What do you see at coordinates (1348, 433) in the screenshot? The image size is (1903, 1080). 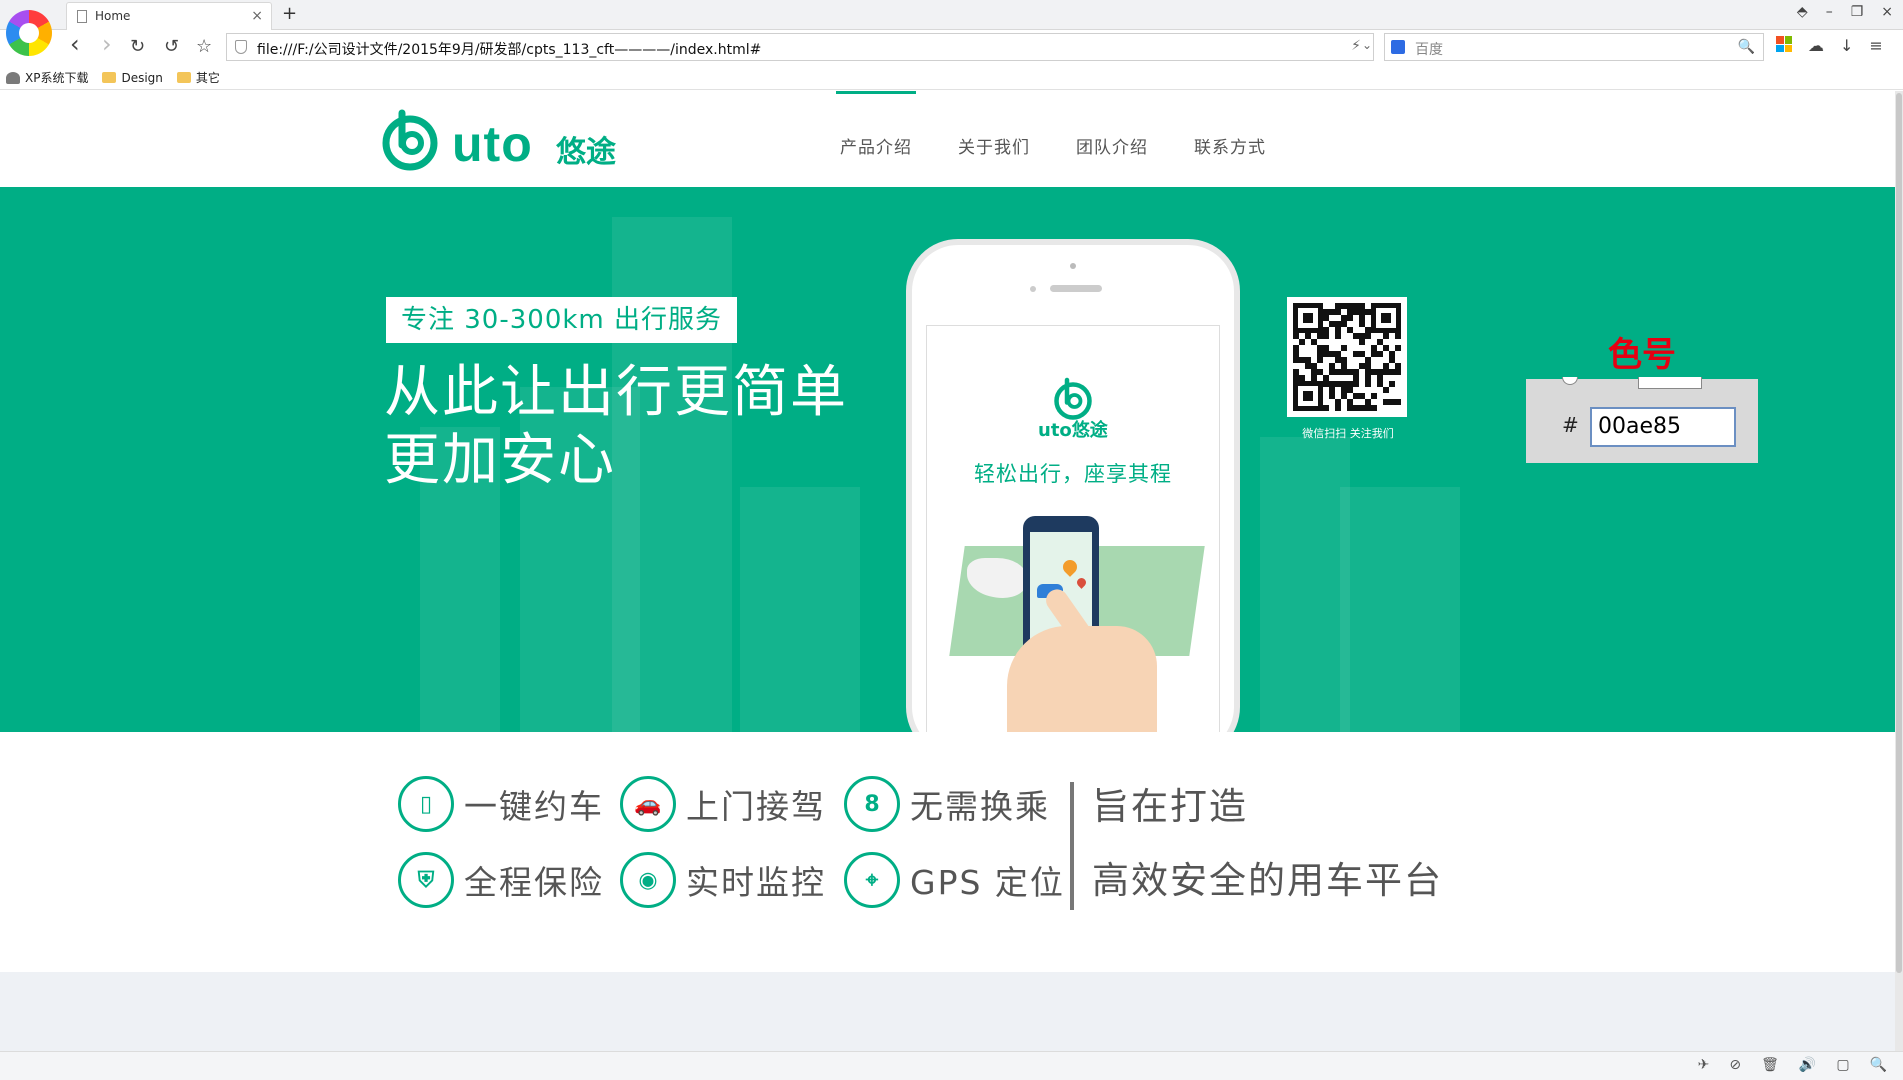 I see `qr-caption: 微信扫扫 关注我们` at bounding box center [1348, 433].